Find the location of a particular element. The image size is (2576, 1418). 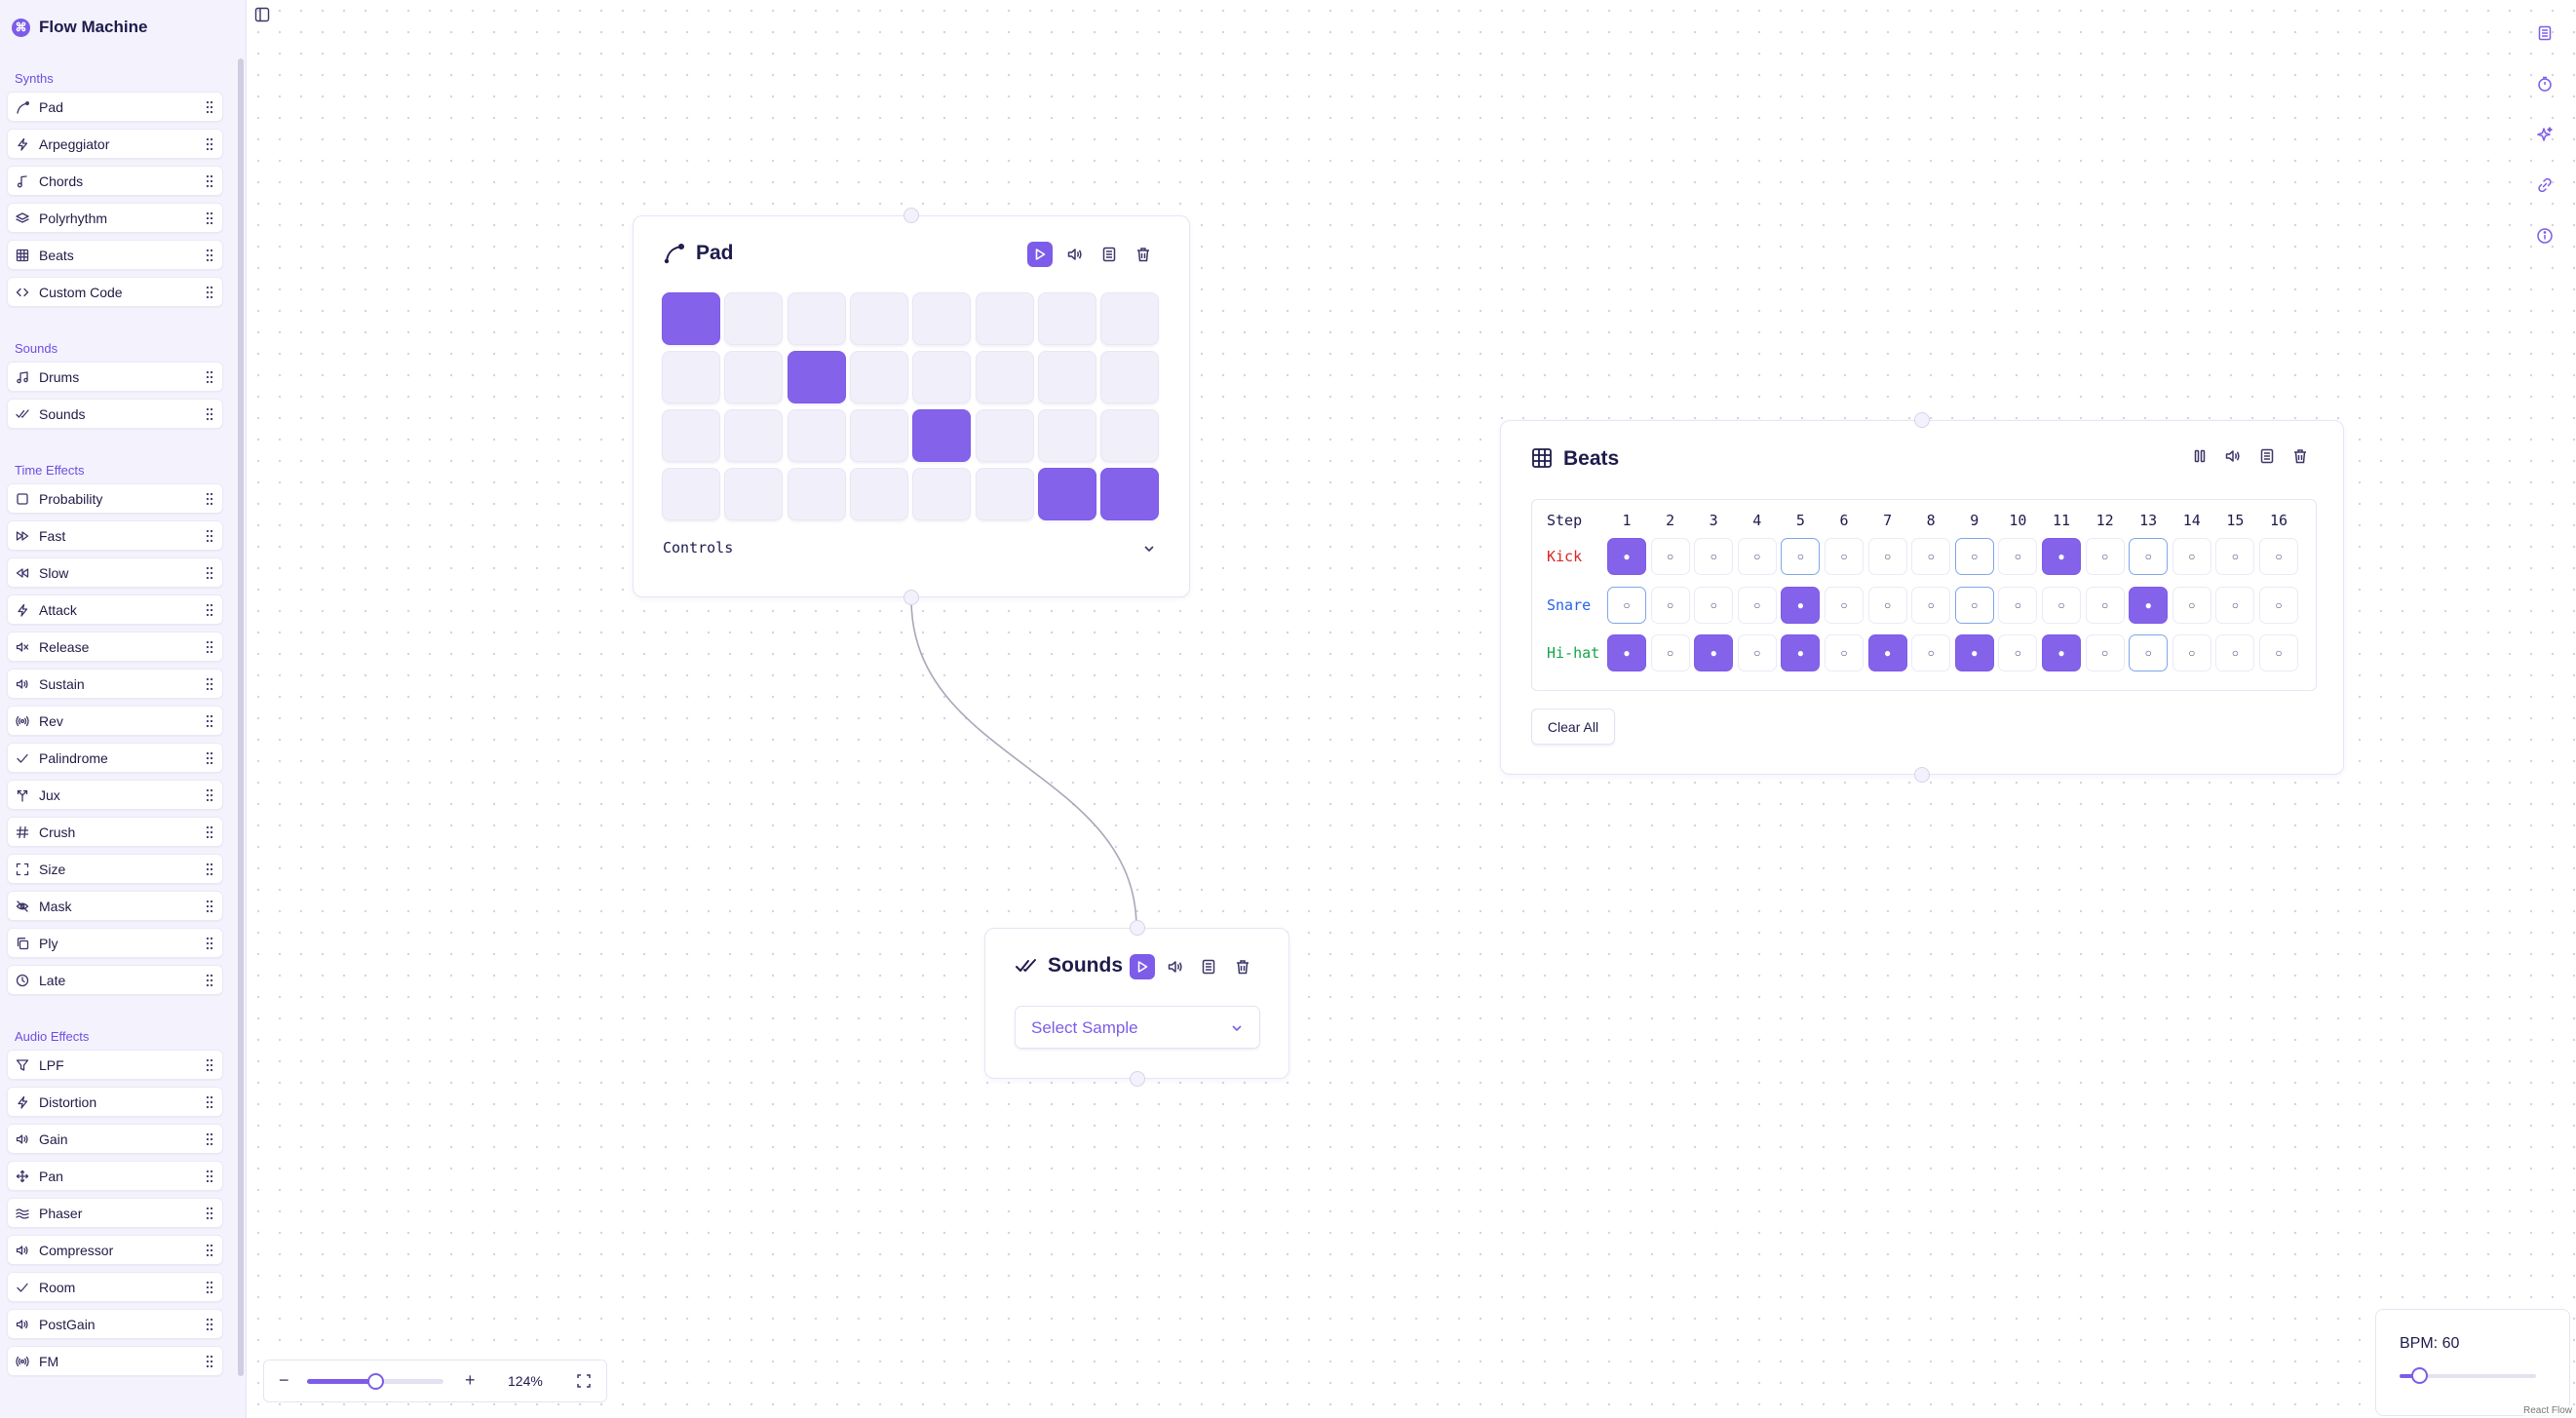

sounds-notes-button is located at coordinates (1208, 967).